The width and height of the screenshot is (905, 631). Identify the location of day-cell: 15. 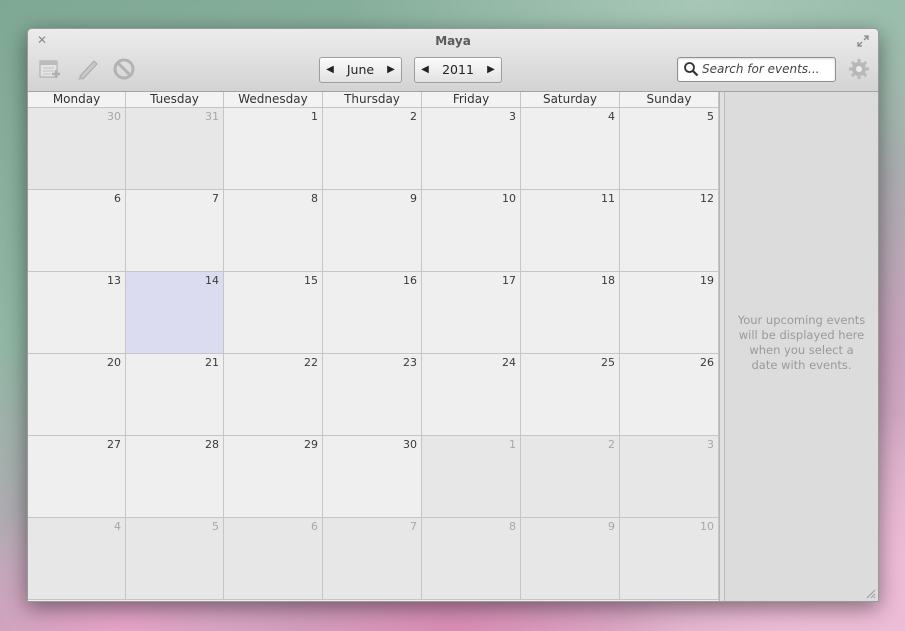
(273, 313).